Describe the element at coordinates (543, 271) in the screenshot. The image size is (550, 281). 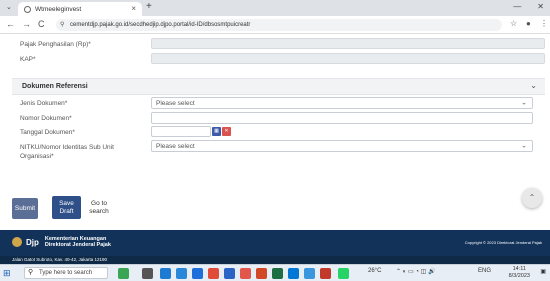
I see `notification-icon: ▣` at that location.